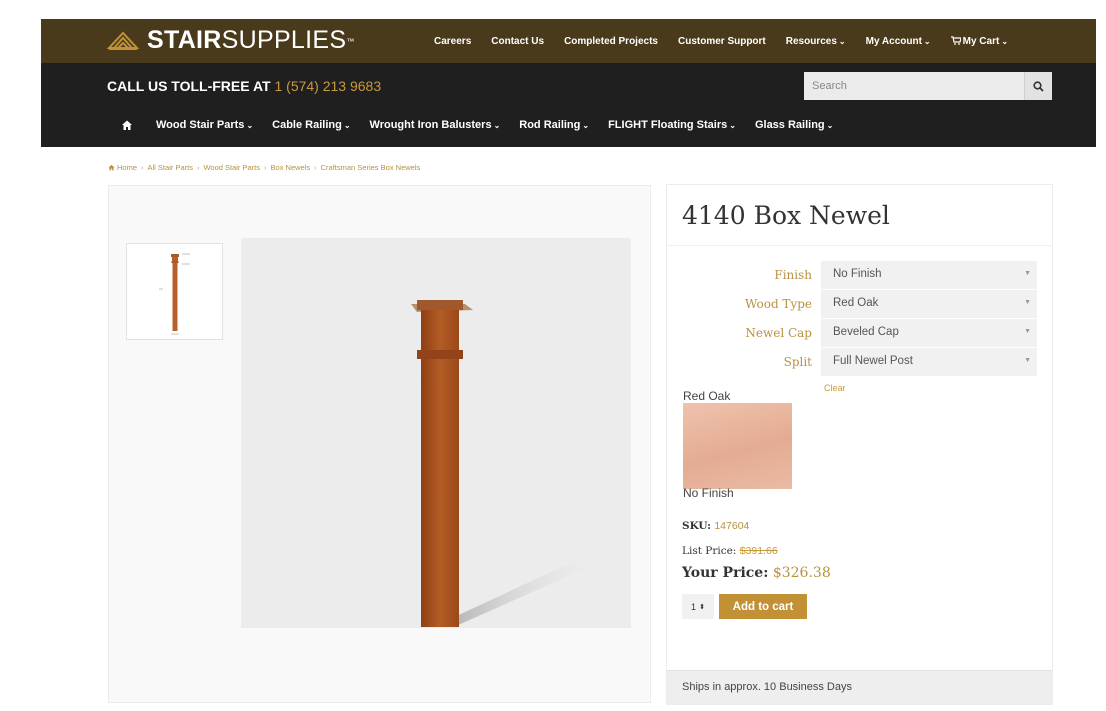 This screenshot has width=1106, height=711. Describe the element at coordinates (284, 40) in the screenshot. I see `brand-regular: SUPPLIES` at that location.